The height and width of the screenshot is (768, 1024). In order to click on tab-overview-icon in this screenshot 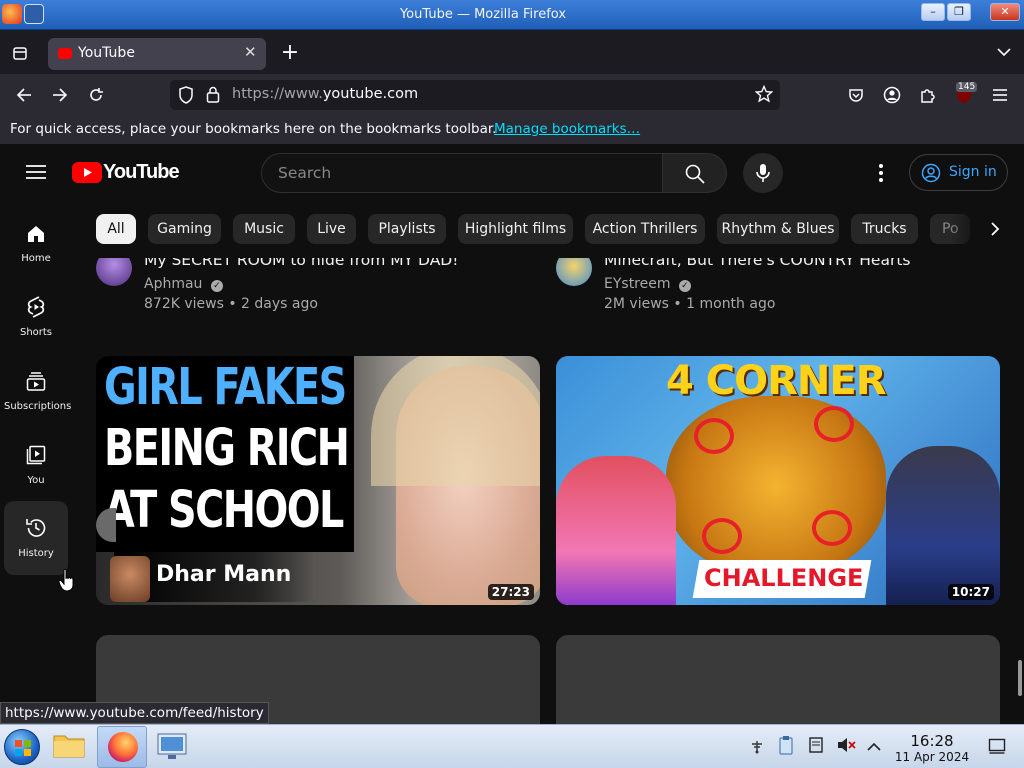, I will do `click(20, 53)`.